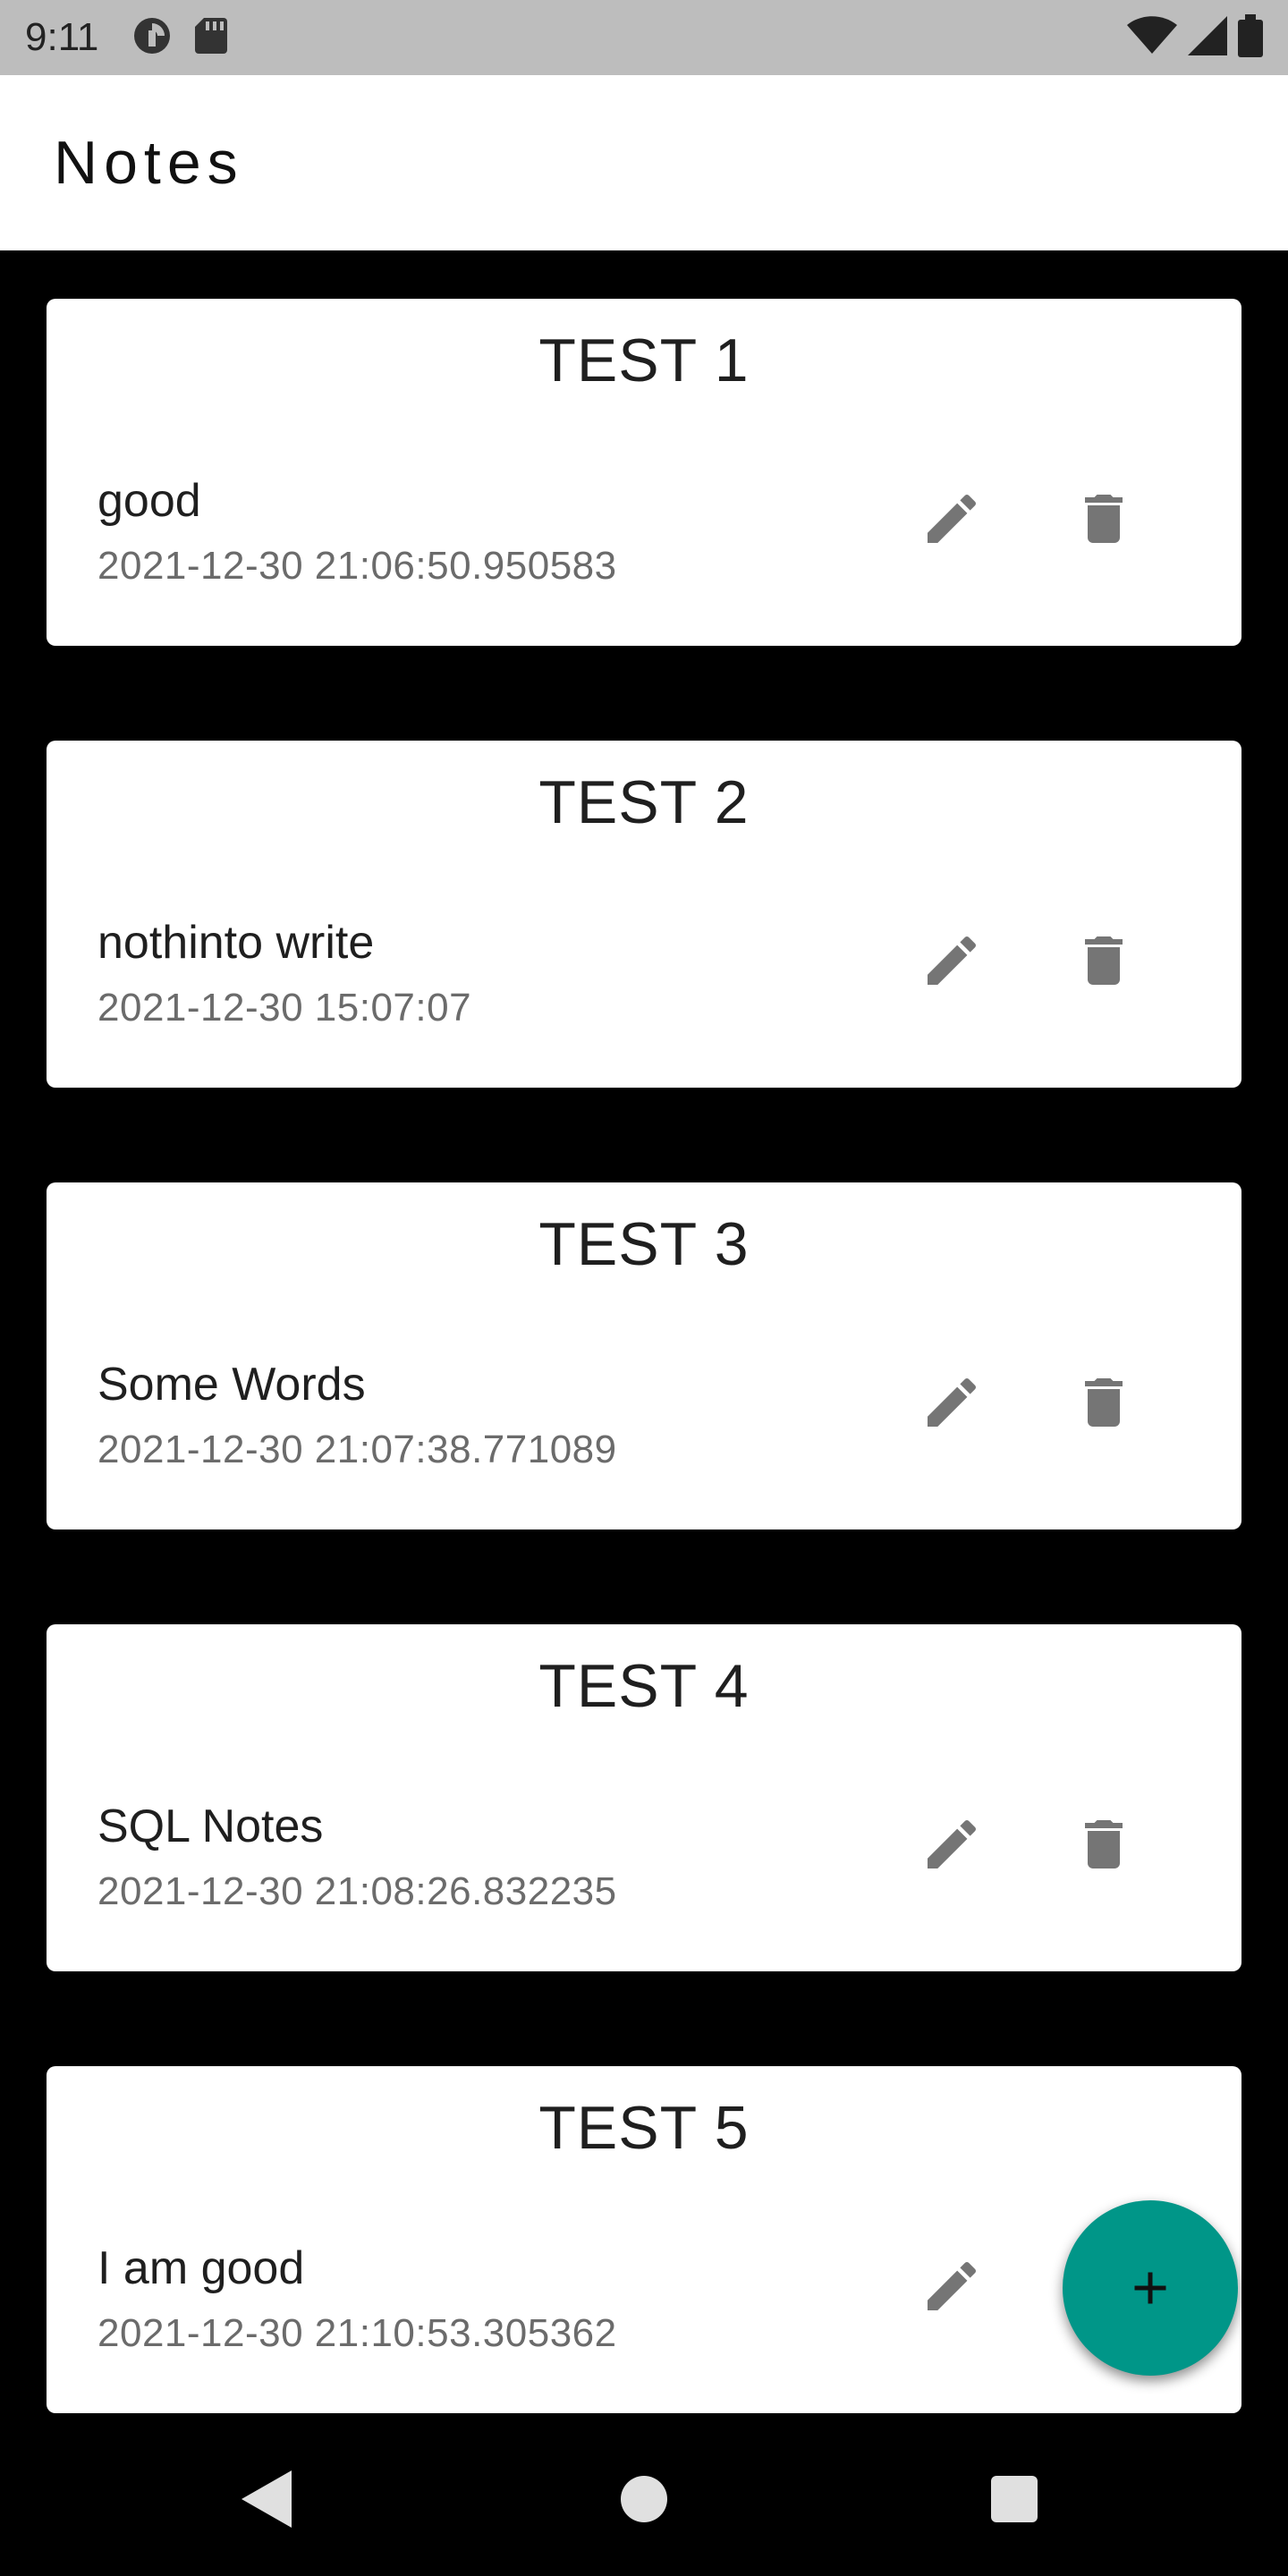 This screenshot has height=2576, width=1288. Describe the element at coordinates (644, 472) in the screenshot. I see `note-card: TEST 1 good 2021-12-30 21:06:50.950583` at that location.